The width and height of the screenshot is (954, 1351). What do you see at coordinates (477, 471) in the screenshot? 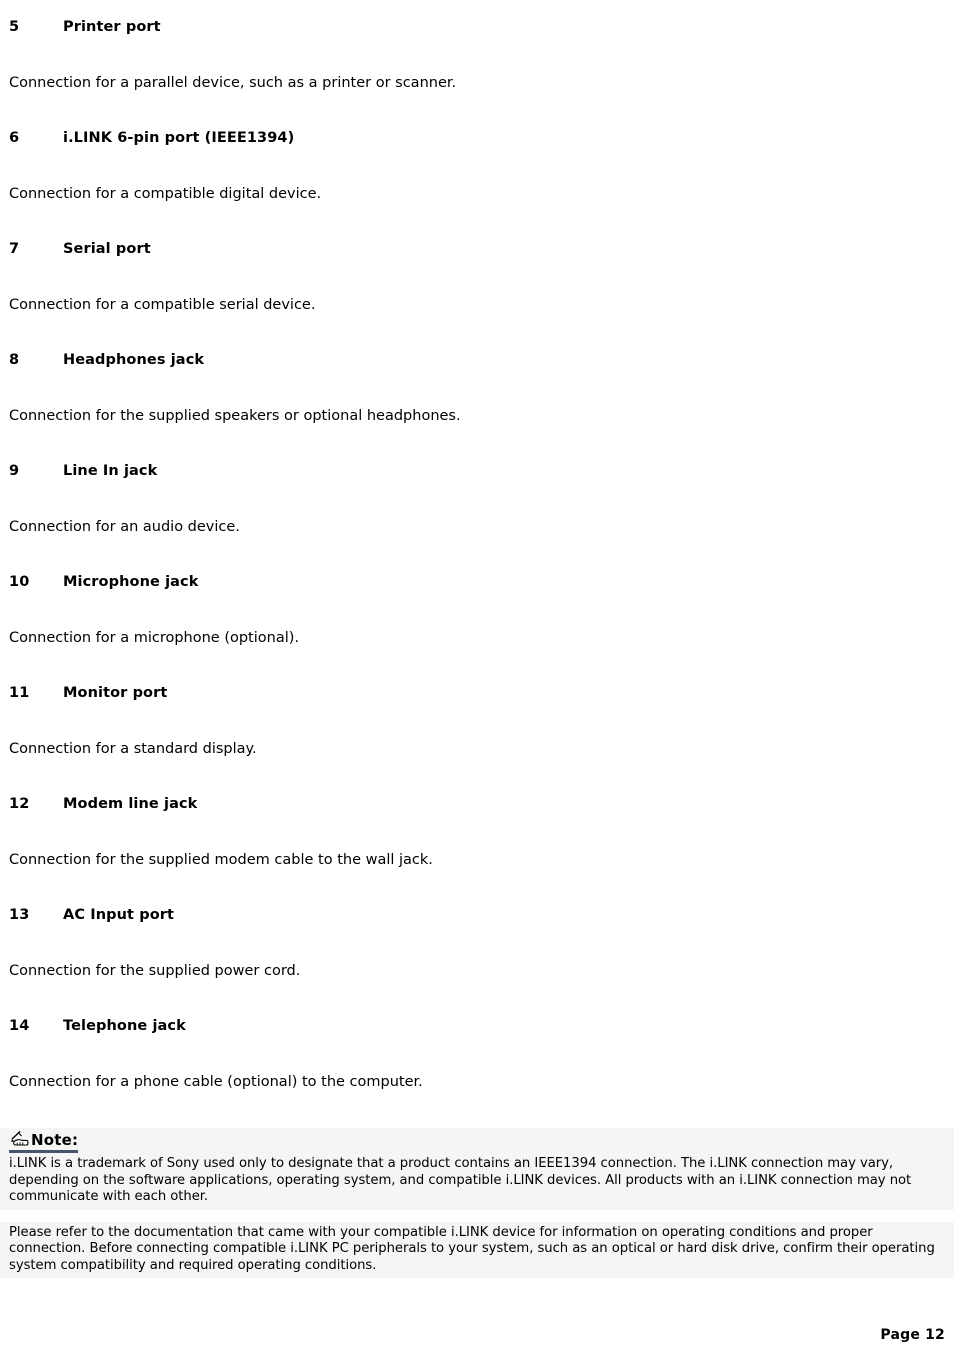
I see `port-entry-heading: 9 Line In jack` at bounding box center [477, 471].